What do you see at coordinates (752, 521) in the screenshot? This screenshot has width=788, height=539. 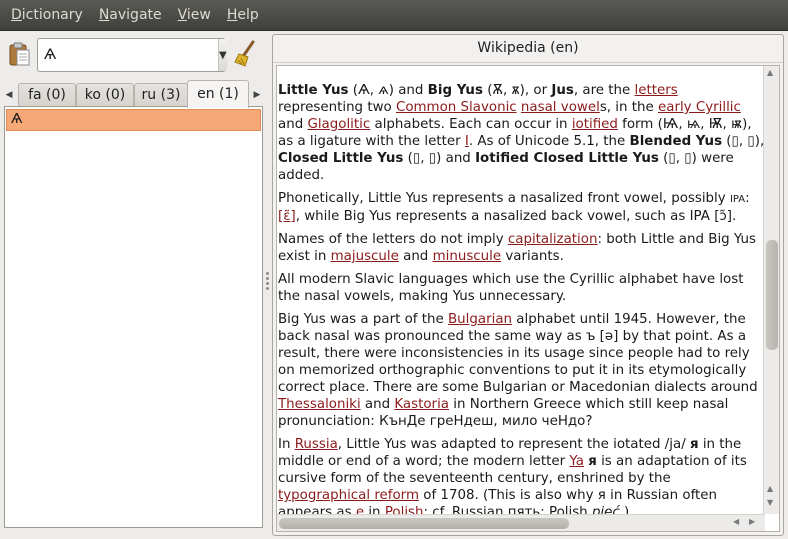 I see `scroll-right-icon: ▶` at bounding box center [752, 521].